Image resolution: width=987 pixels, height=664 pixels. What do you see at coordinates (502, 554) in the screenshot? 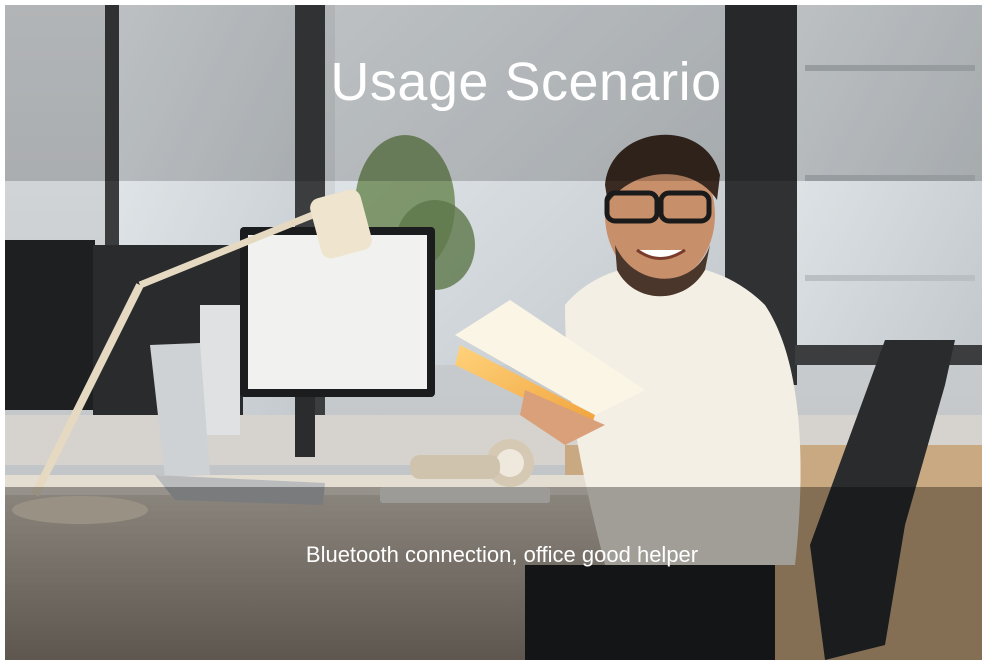
I see `banner-caption: Bluetooth connection, office good helper` at bounding box center [502, 554].